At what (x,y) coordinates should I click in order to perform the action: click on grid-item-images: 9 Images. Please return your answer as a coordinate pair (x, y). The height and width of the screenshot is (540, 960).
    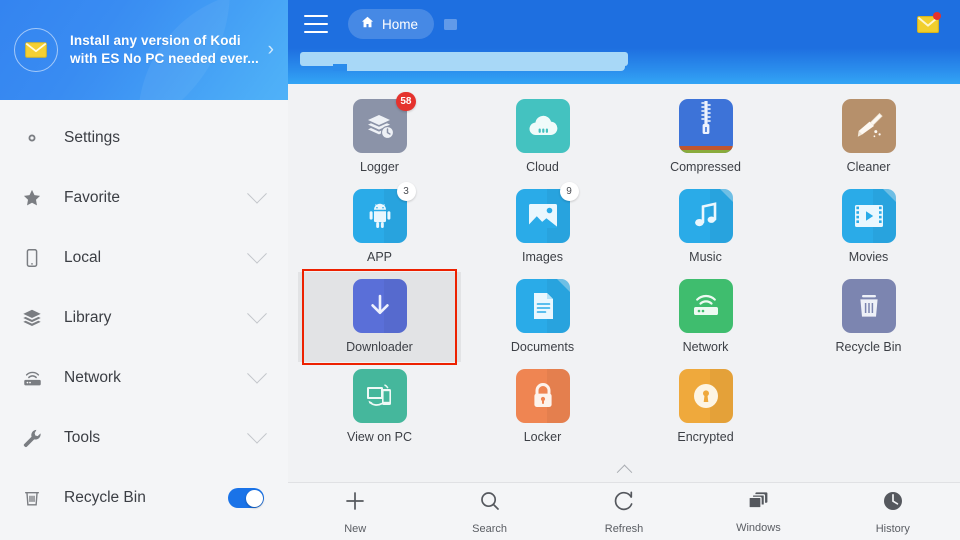
    Looking at the image, I should click on (542, 227).